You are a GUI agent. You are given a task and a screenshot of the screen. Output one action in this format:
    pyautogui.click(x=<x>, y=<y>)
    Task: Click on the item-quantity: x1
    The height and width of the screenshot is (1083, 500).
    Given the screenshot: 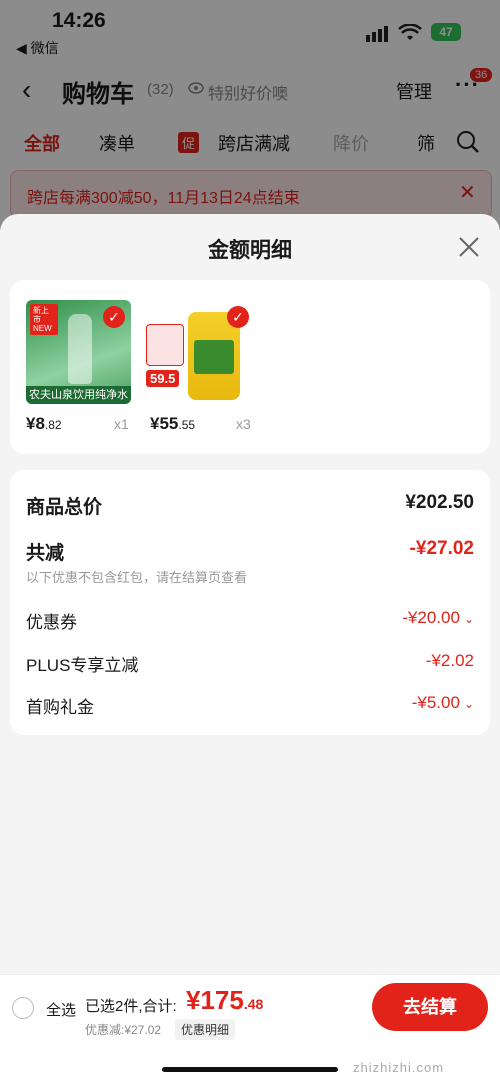 What is the action you would take?
    pyautogui.click(x=121, y=424)
    